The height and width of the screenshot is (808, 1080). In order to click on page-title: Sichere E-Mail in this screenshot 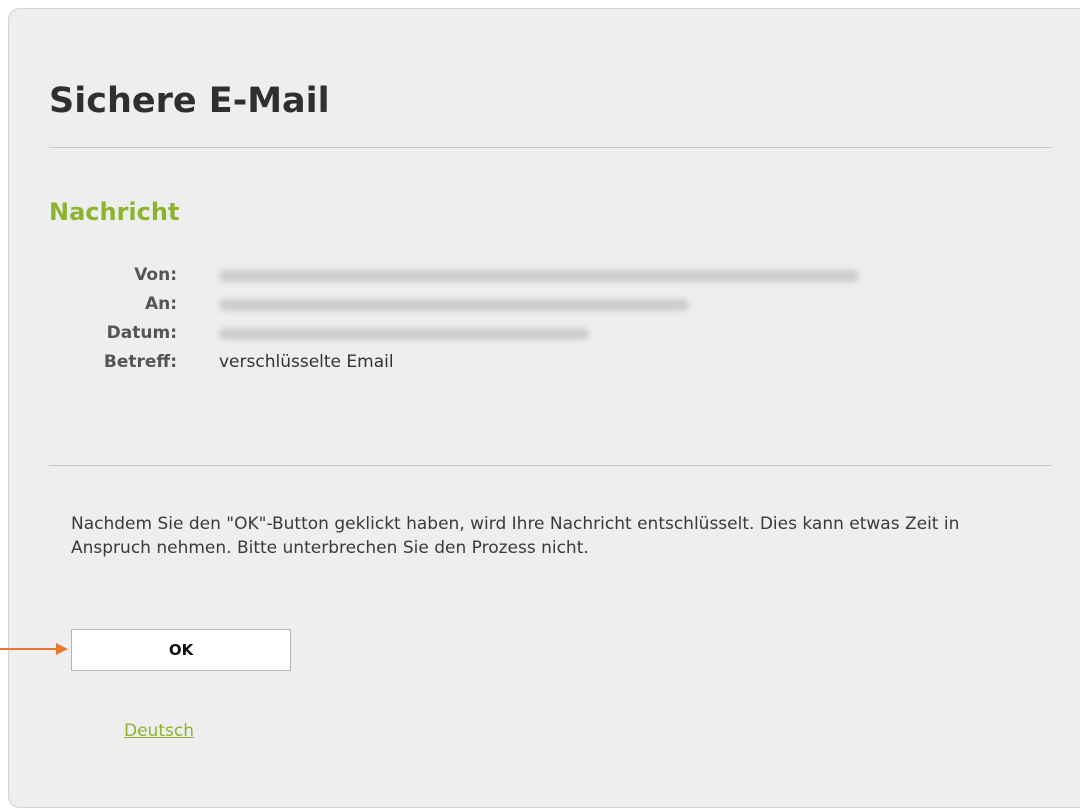, I will do `click(189, 101)`.